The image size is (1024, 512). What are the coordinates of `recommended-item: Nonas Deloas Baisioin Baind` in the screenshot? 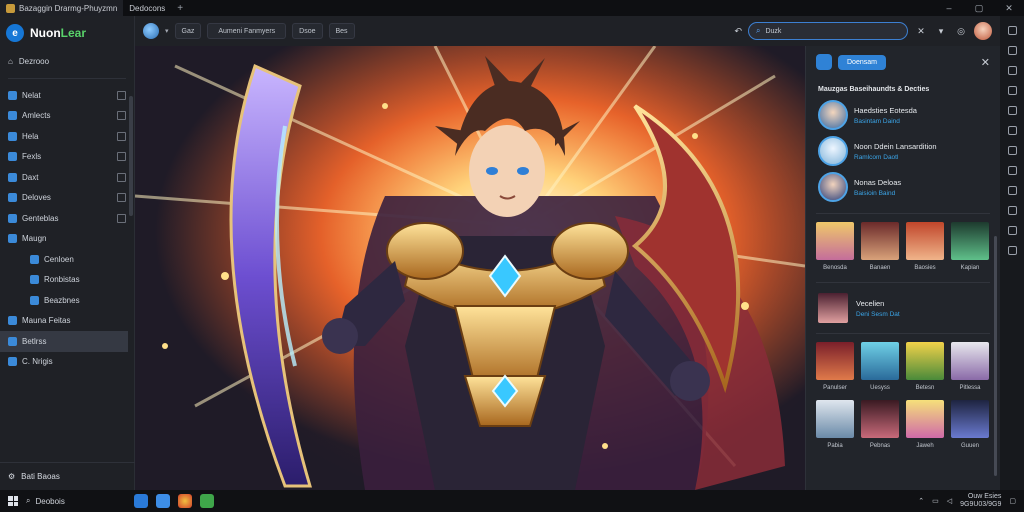 It's located at (903, 187).